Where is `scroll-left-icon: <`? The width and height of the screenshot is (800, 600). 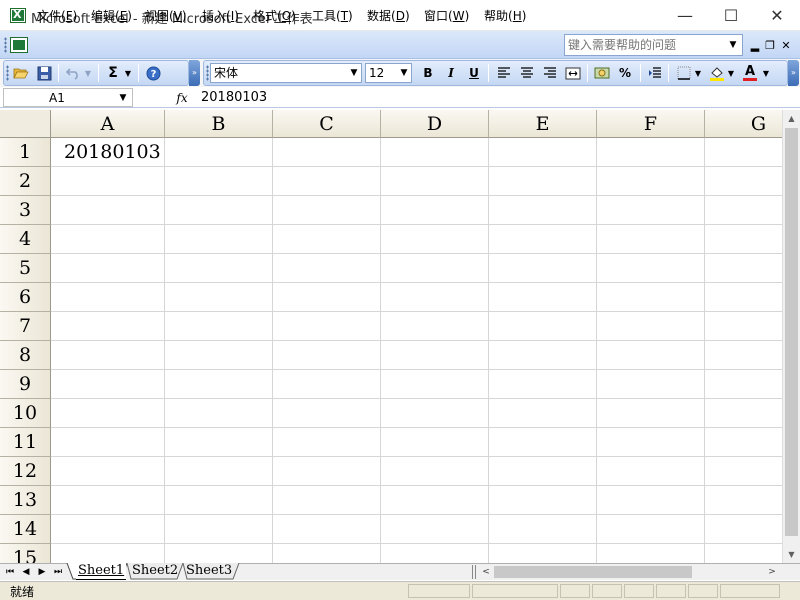 scroll-left-icon: < is located at coordinates (486, 572).